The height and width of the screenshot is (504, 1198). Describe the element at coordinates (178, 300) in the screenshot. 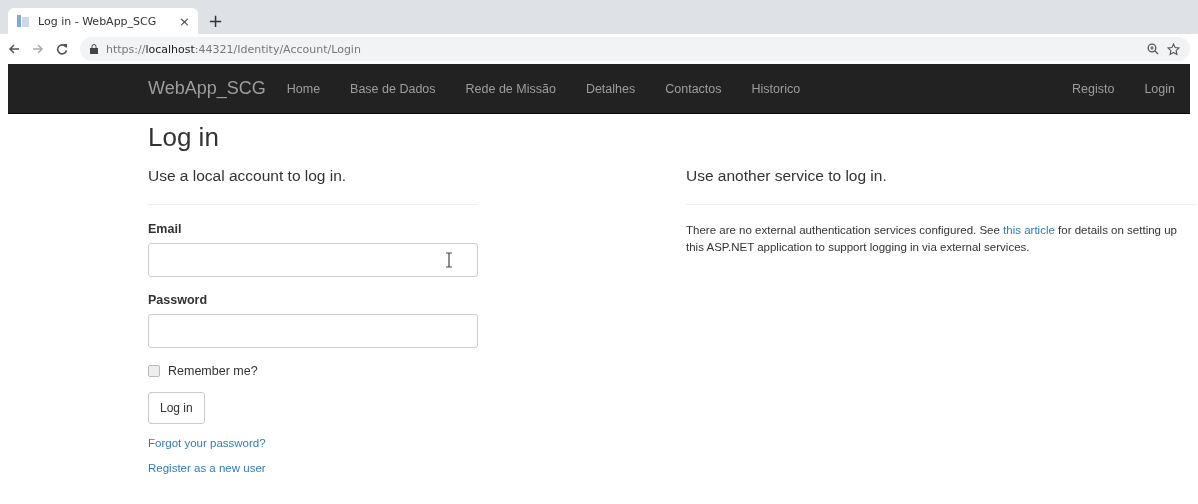

I see `field-label: Password` at that location.